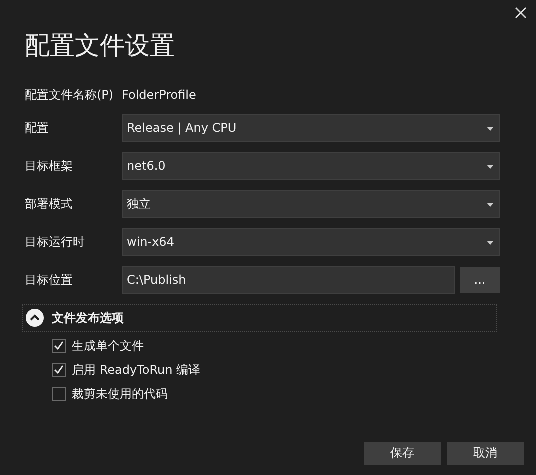 The width and height of the screenshot is (536, 475). What do you see at coordinates (136, 370) in the screenshot?
I see `option-label: 启用 ReadyToRun 编译` at bounding box center [136, 370].